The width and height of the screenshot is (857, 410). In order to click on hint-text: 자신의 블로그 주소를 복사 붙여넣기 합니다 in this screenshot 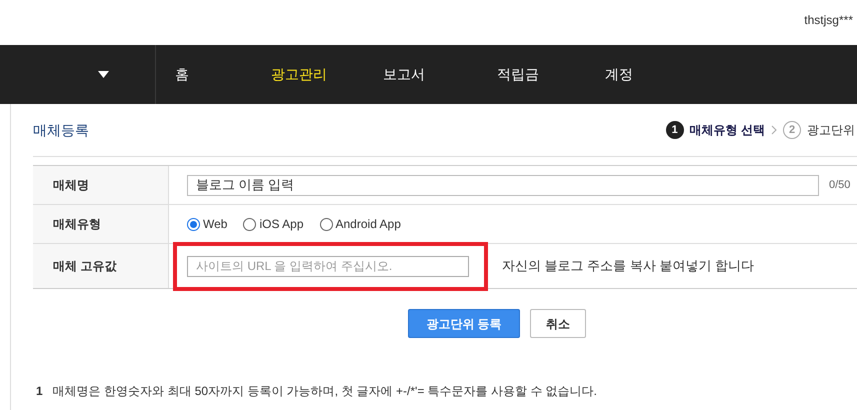, I will do `click(628, 266)`.